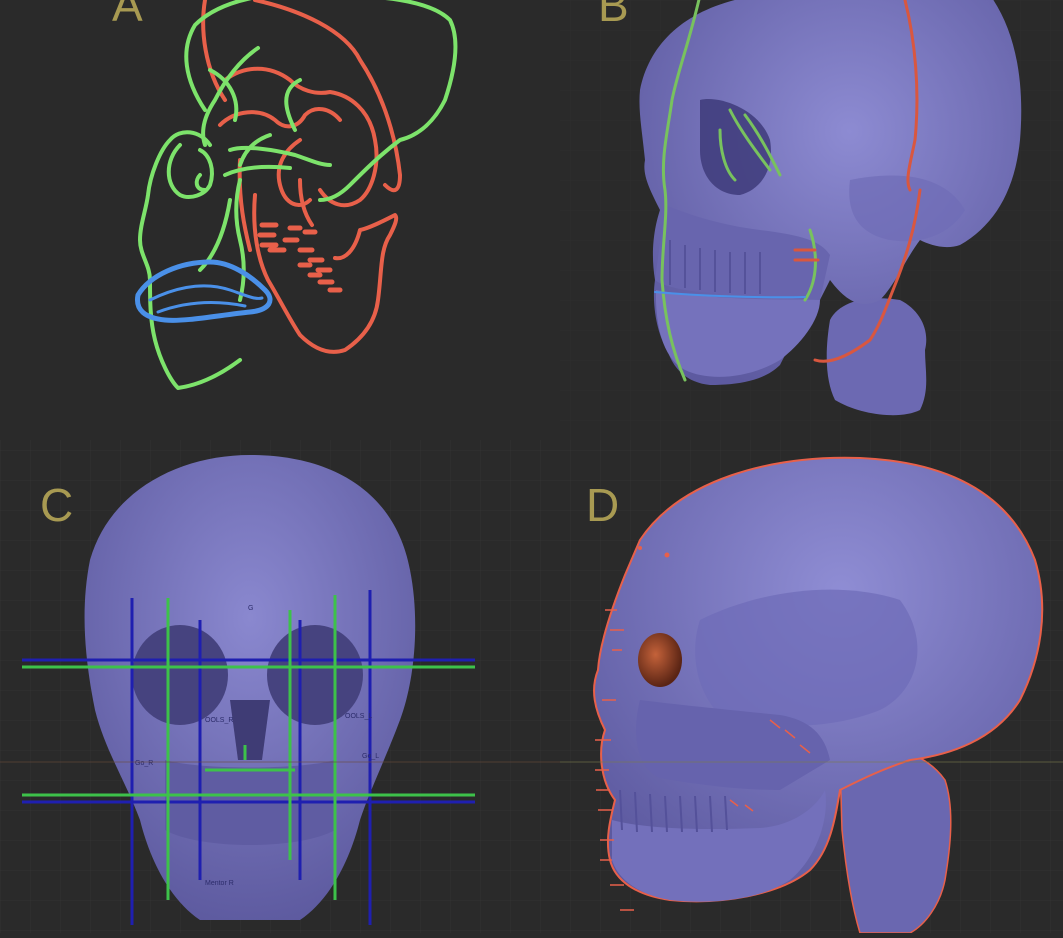 The width and height of the screenshot is (1063, 938). Describe the element at coordinates (144, 763) in the screenshot. I see `landmark-go-r: Go_R` at that location.